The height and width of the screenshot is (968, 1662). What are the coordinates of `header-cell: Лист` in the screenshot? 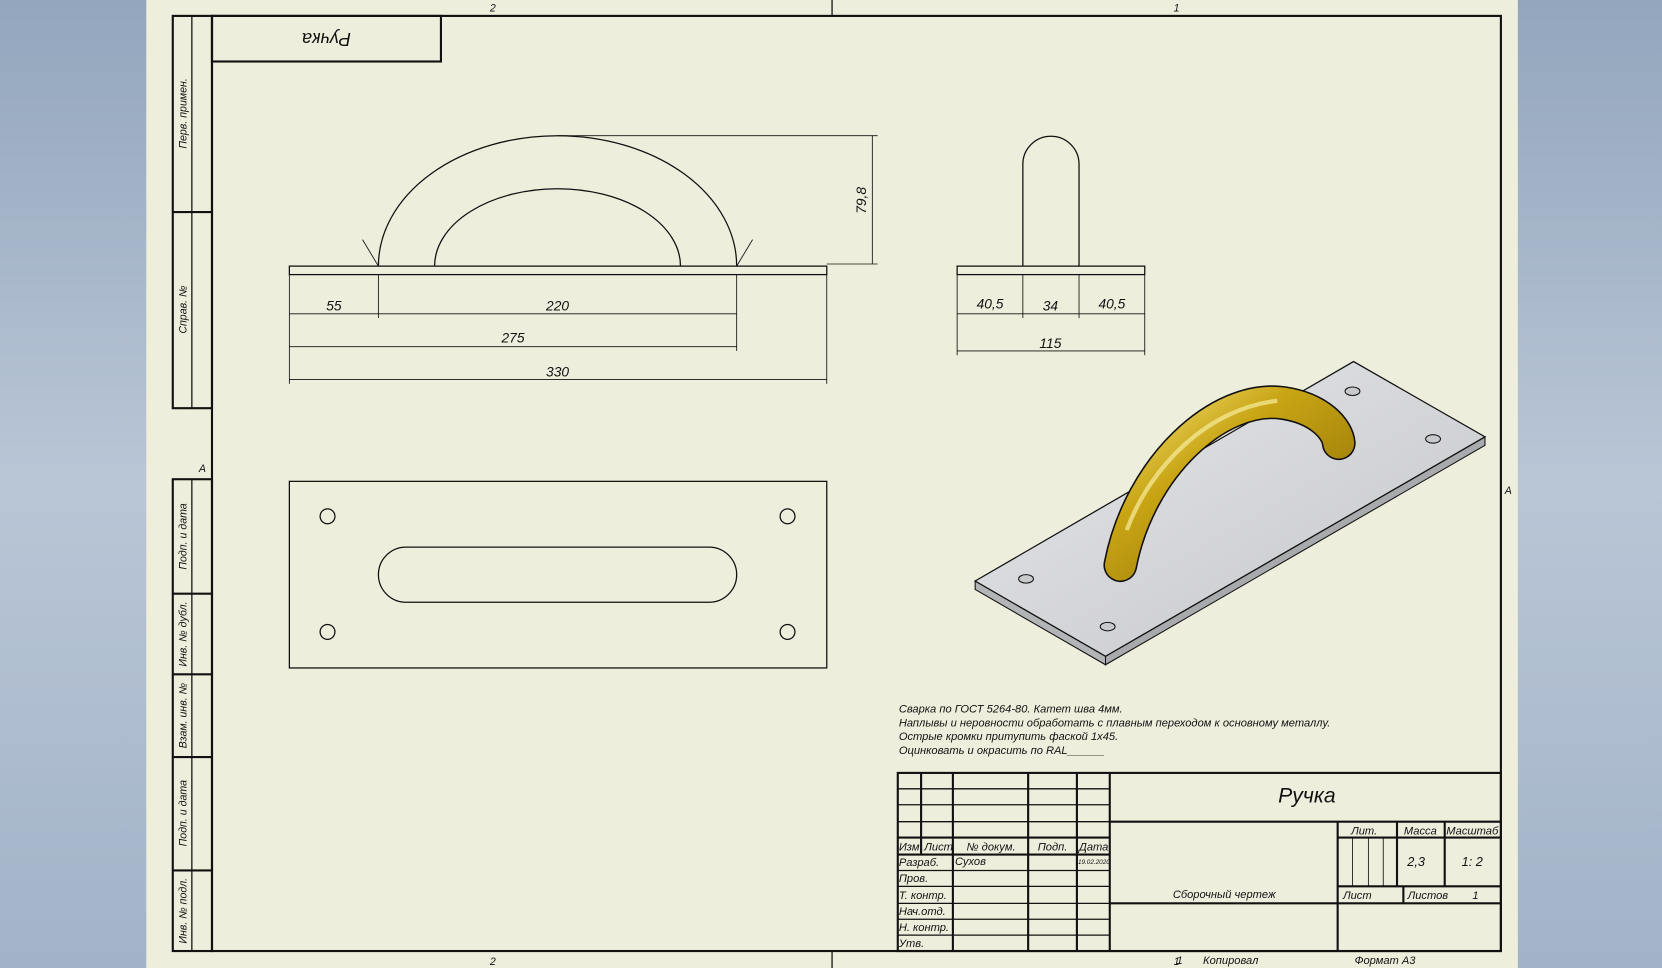 It's located at (938, 847).